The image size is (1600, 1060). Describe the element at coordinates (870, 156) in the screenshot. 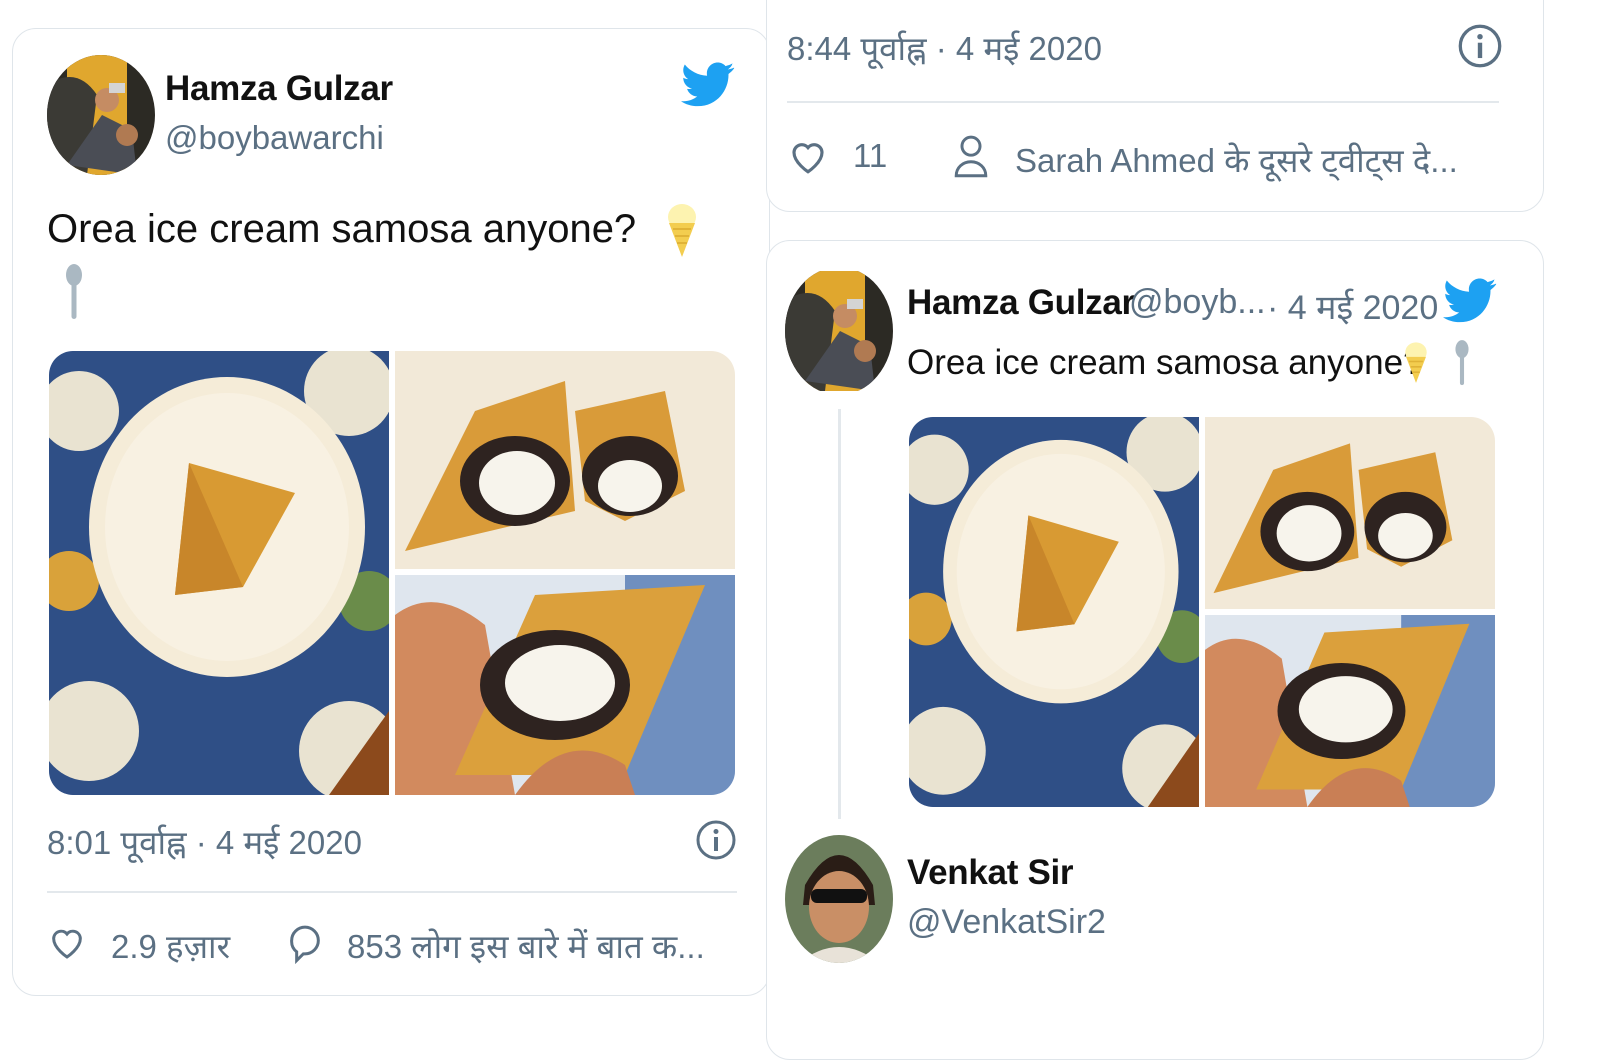

I see `like-count: 11` at that location.